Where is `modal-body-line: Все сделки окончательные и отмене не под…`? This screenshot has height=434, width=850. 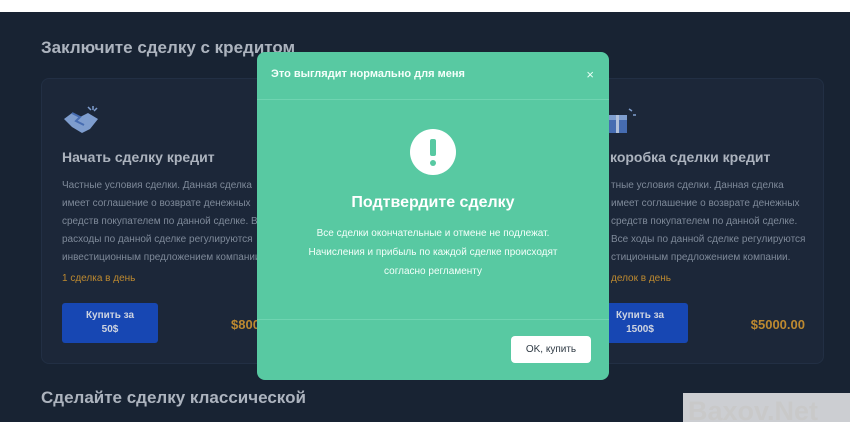 modal-body-line: Все сделки окончательные и отмене не под… is located at coordinates (433, 233).